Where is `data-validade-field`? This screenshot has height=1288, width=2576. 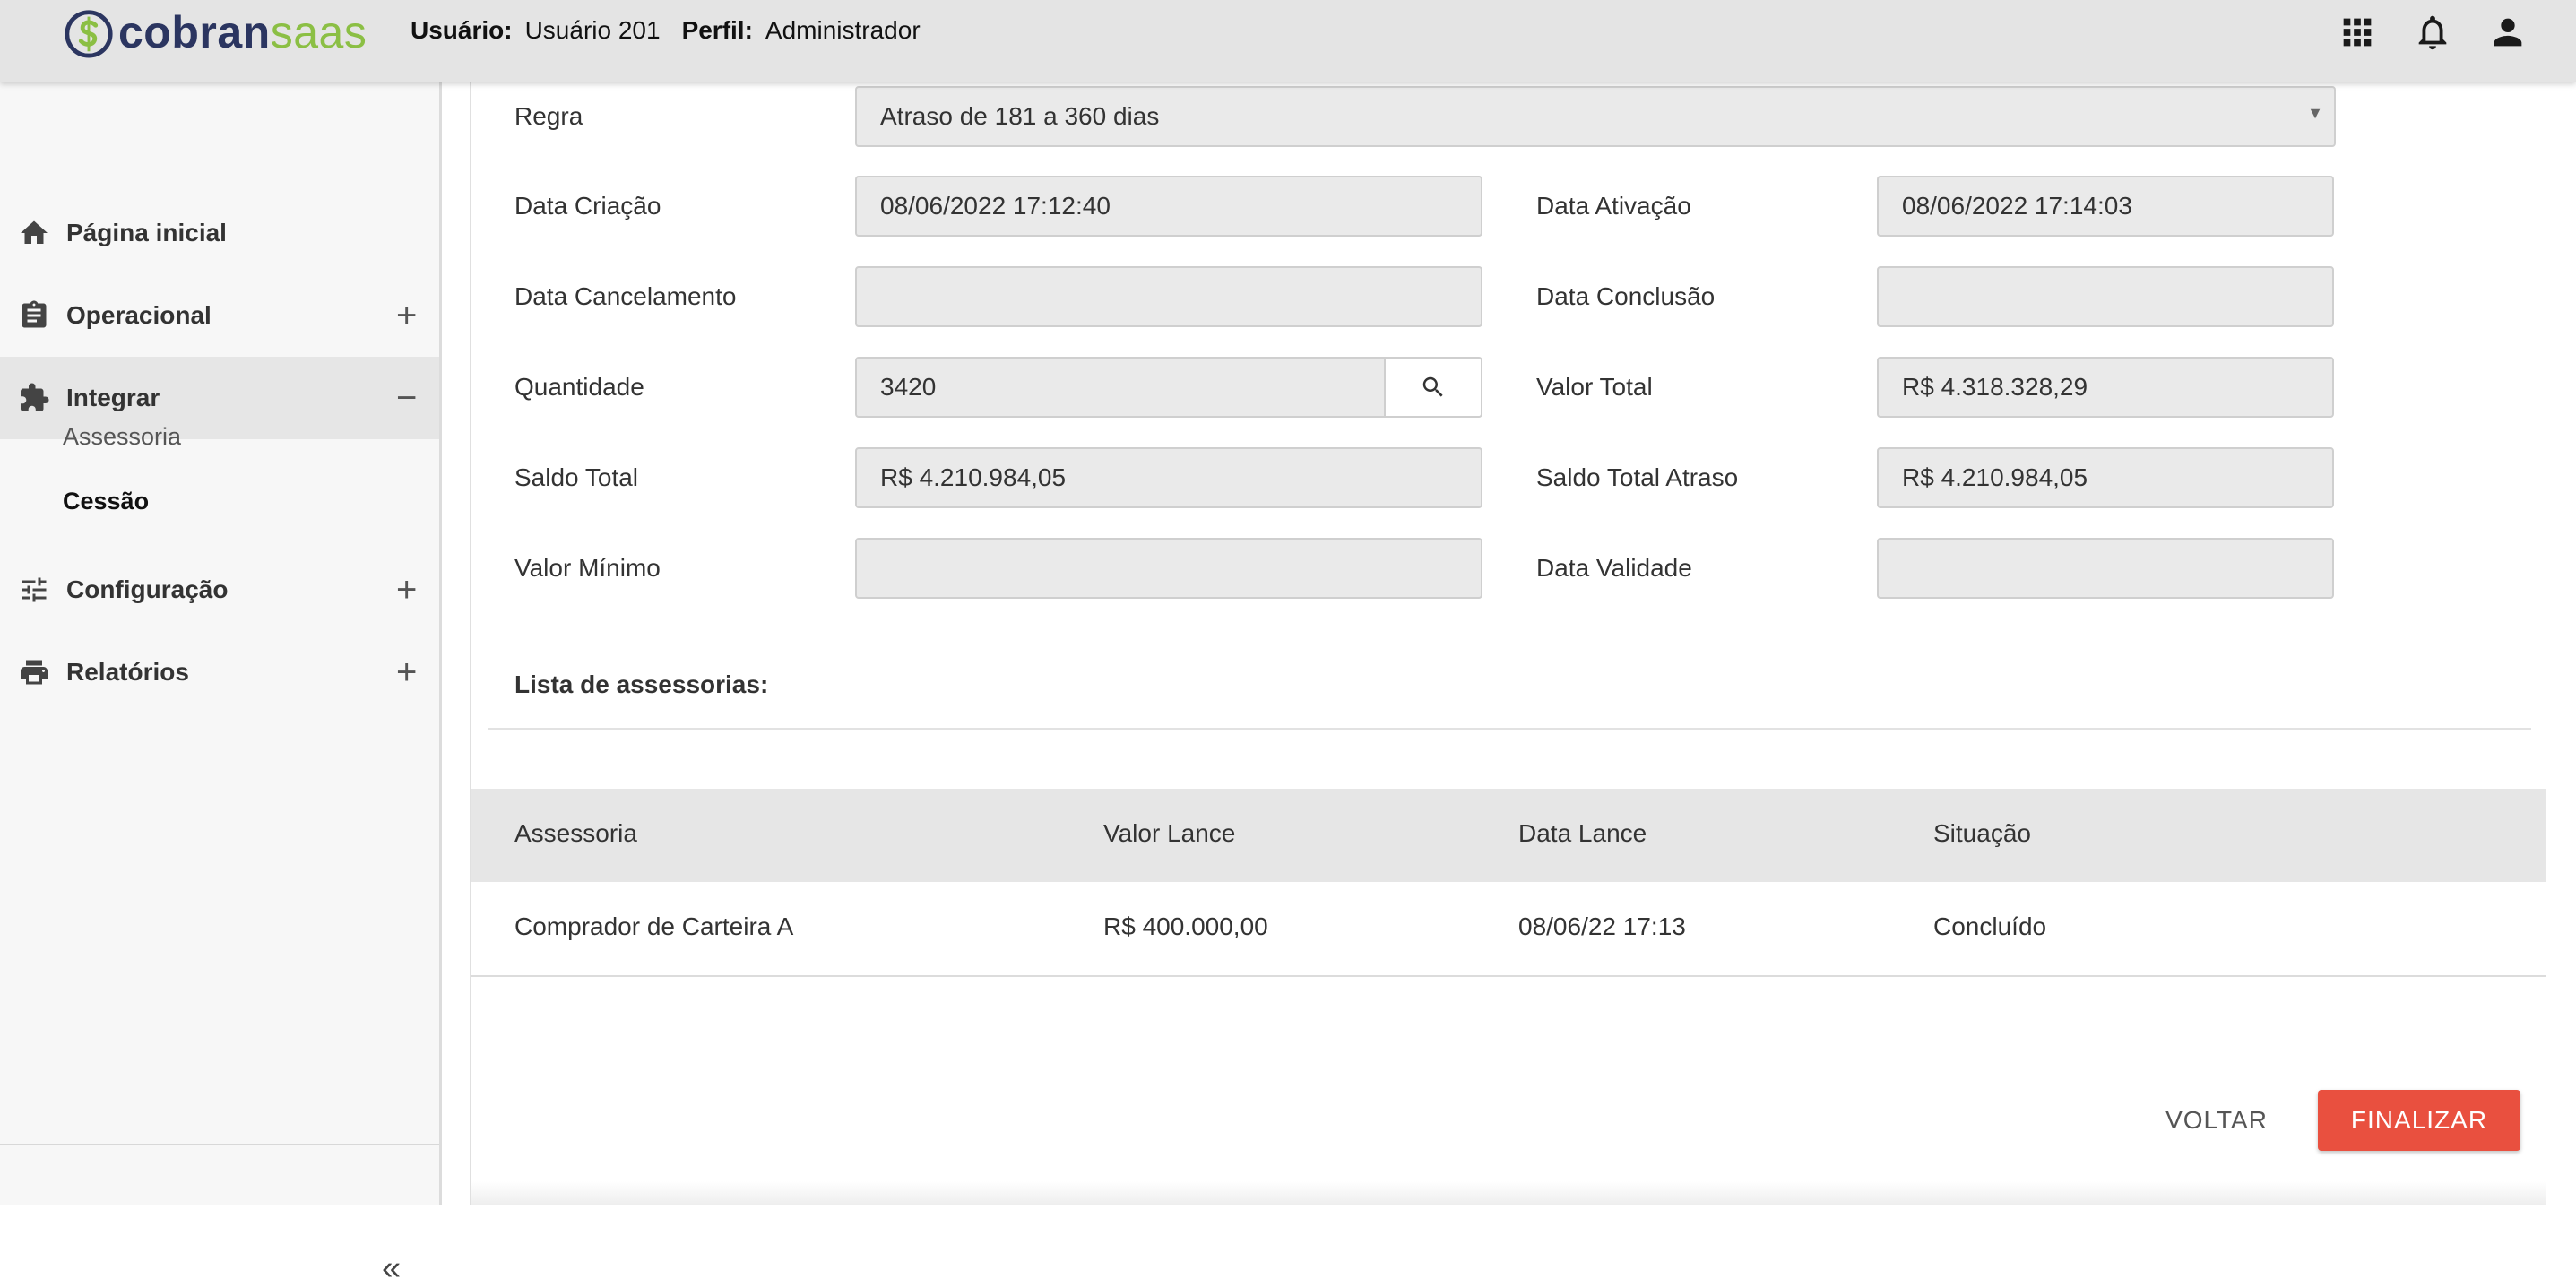
data-validade-field is located at coordinates (2105, 568).